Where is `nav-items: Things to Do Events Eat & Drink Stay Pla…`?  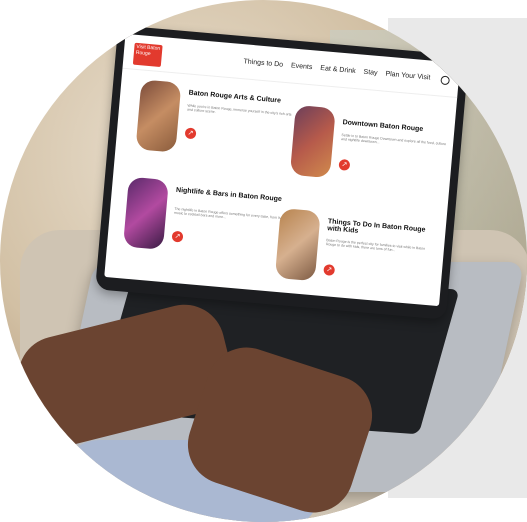 nav-items: Things to Do Events Eat & Drink Stay Pla… is located at coordinates (336, 69).